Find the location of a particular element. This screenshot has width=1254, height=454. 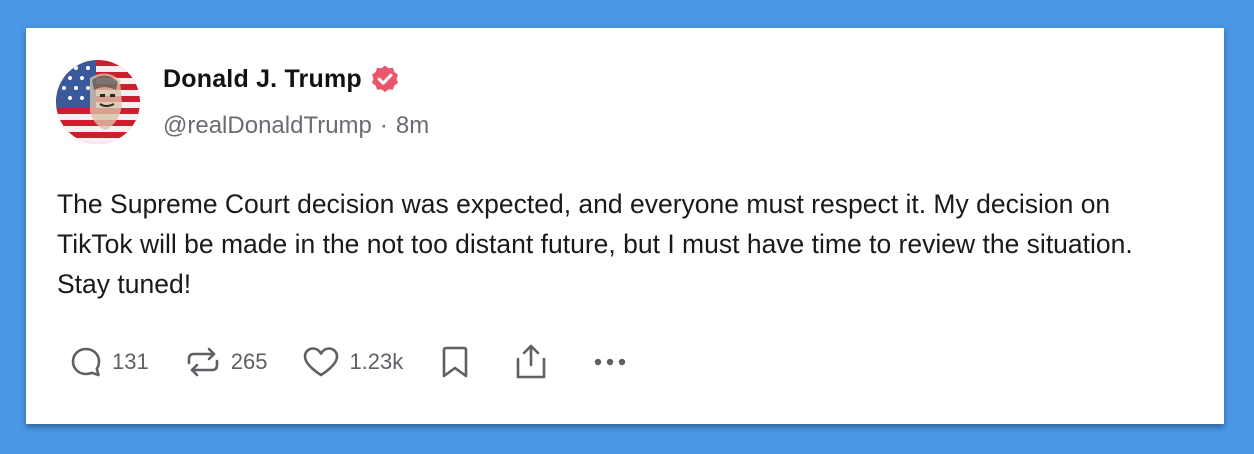

handle-row: @realDonaldTrump · 8m is located at coordinates (296, 126).